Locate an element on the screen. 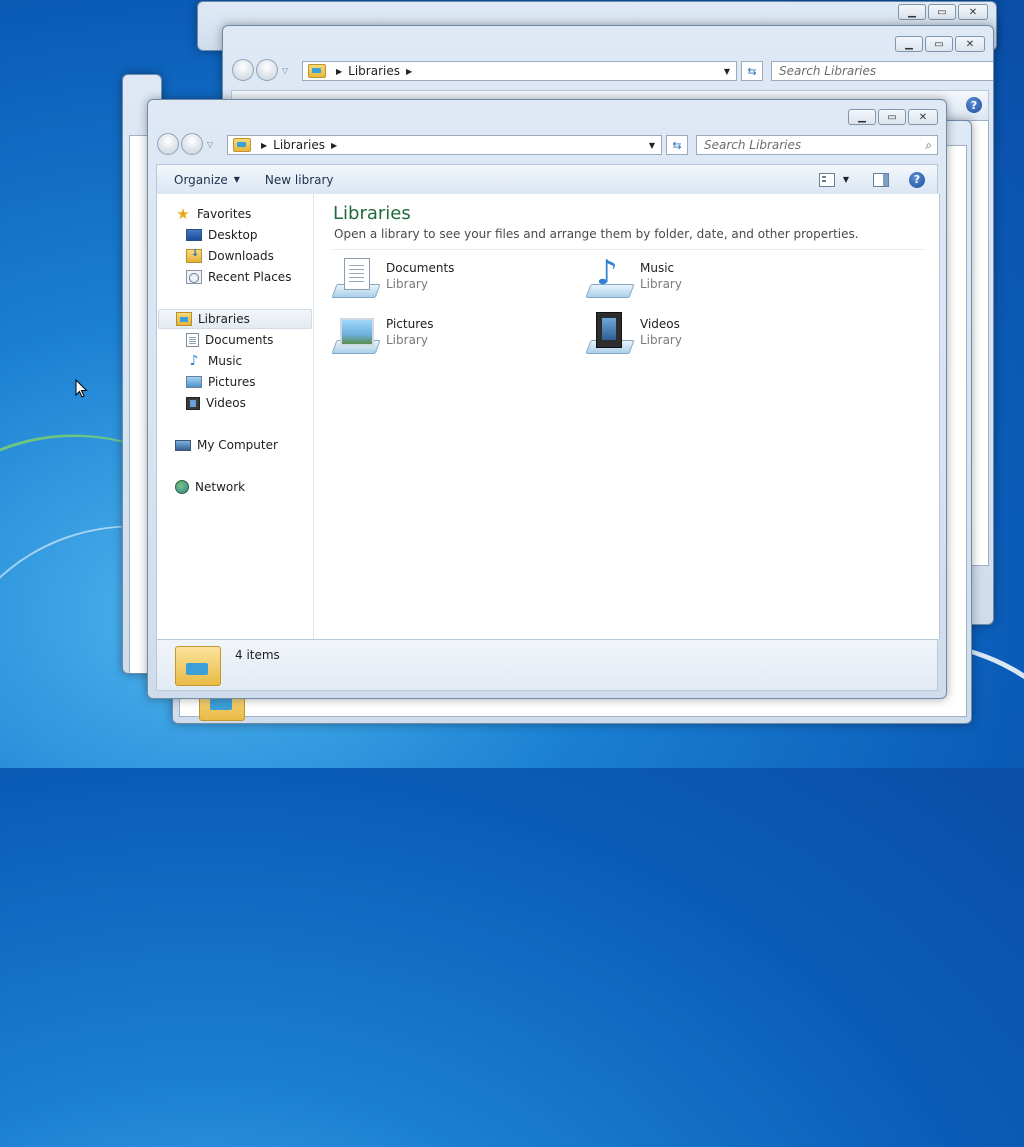  nav-item-label: Downloads is located at coordinates (241, 256).